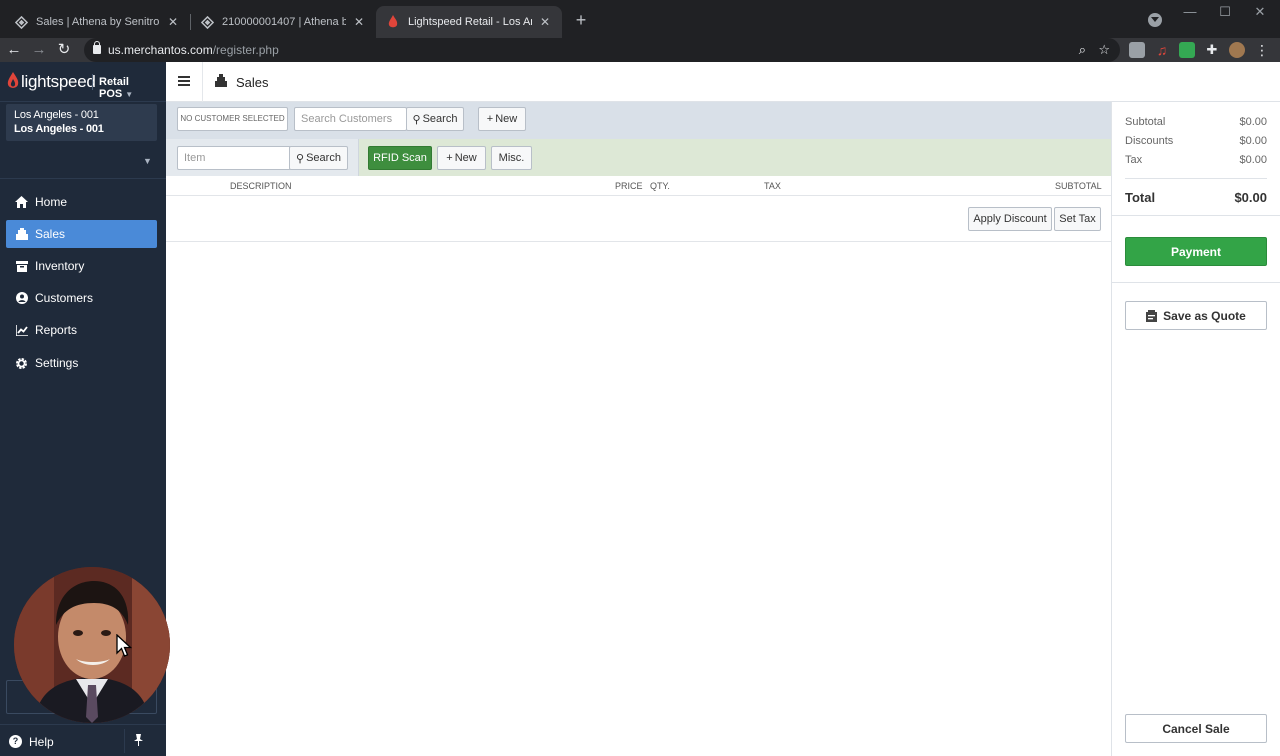  Describe the element at coordinates (81, 363) in the screenshot. I see `sidebar-item-settings: Settings` at that location.